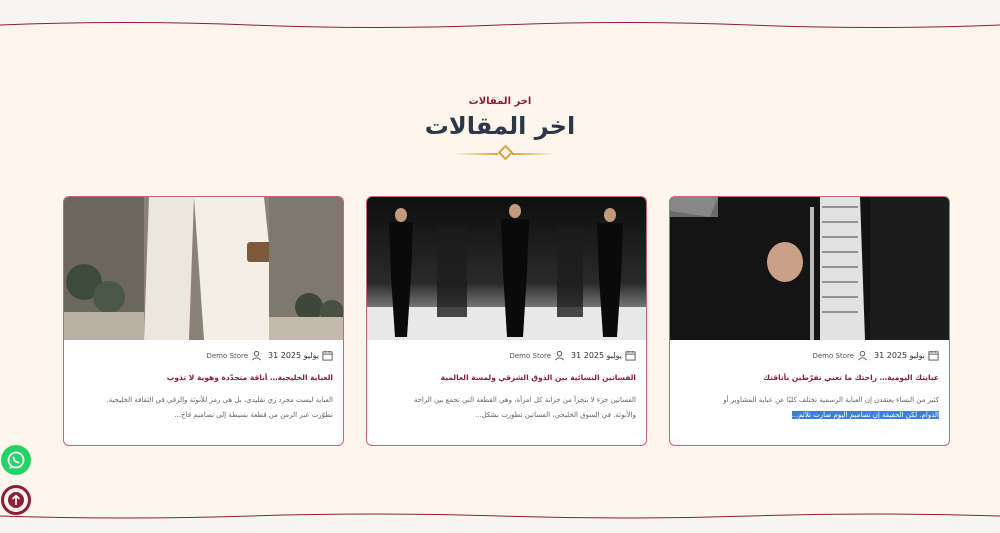 This screenshot has width=1000, height=533. Describe the element at coordinates (204, 268) in the screenshot. I see `post-image-gulf-abaya` at that location.